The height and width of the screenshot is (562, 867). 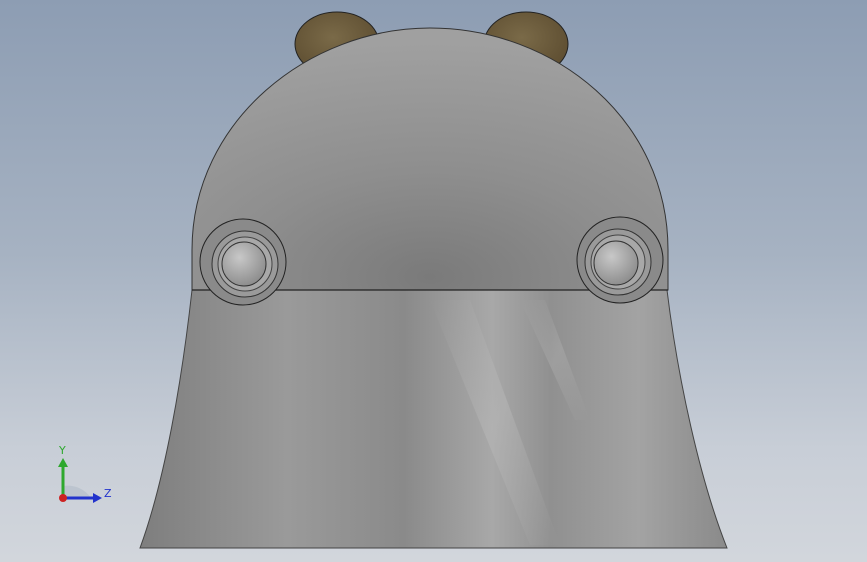 I want to click on x-axis-dot-icon, so click(x=63, y=498).